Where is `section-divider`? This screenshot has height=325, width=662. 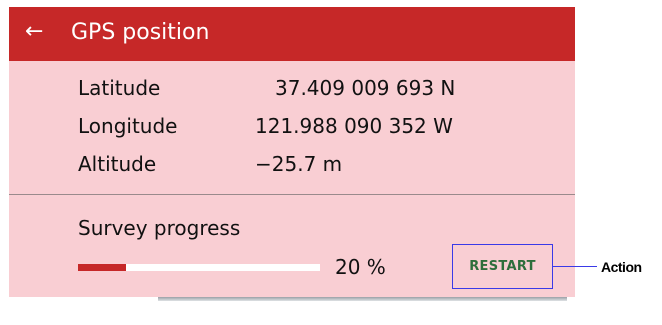 section-divider is located at coordinates (292, 194).